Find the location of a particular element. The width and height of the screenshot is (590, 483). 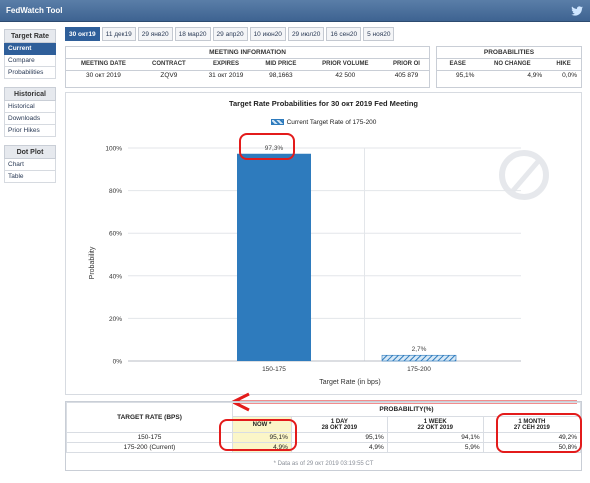

probability-column-header: 1 WEEK 22 ОКТ 2019 is located at coordinates (435, 424).